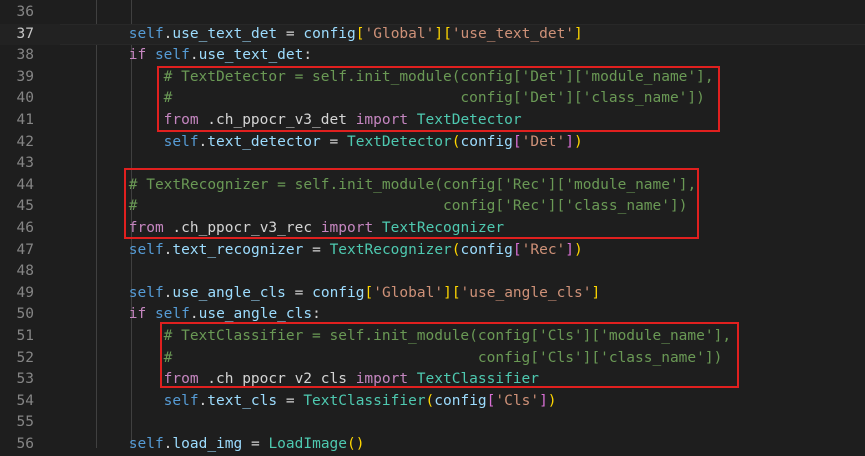 This screenshot has width=865, height=456. What do you see at coordinates (25, 98) in the screenshot?
I see `line-number: 40` at bounding box center [25, 98].